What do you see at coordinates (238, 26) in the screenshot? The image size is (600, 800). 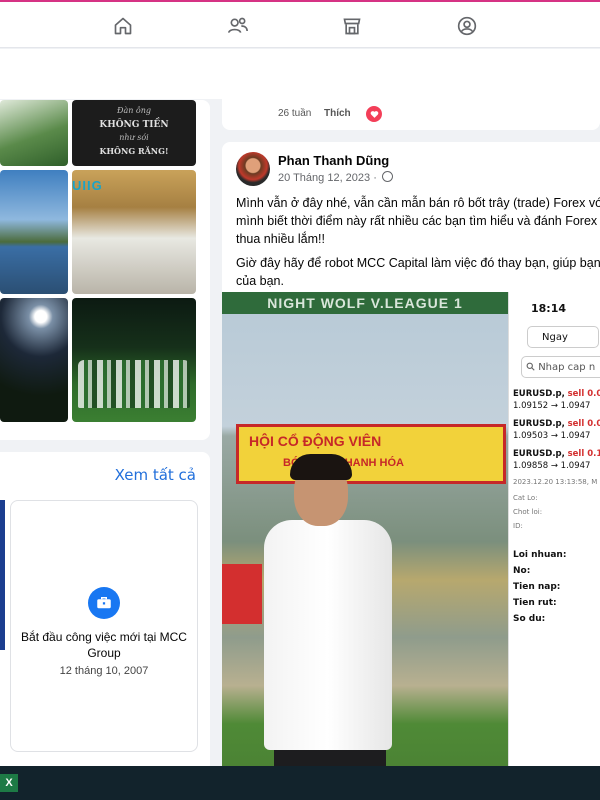 I see `friends-icon` at bounding box center [238, 26].